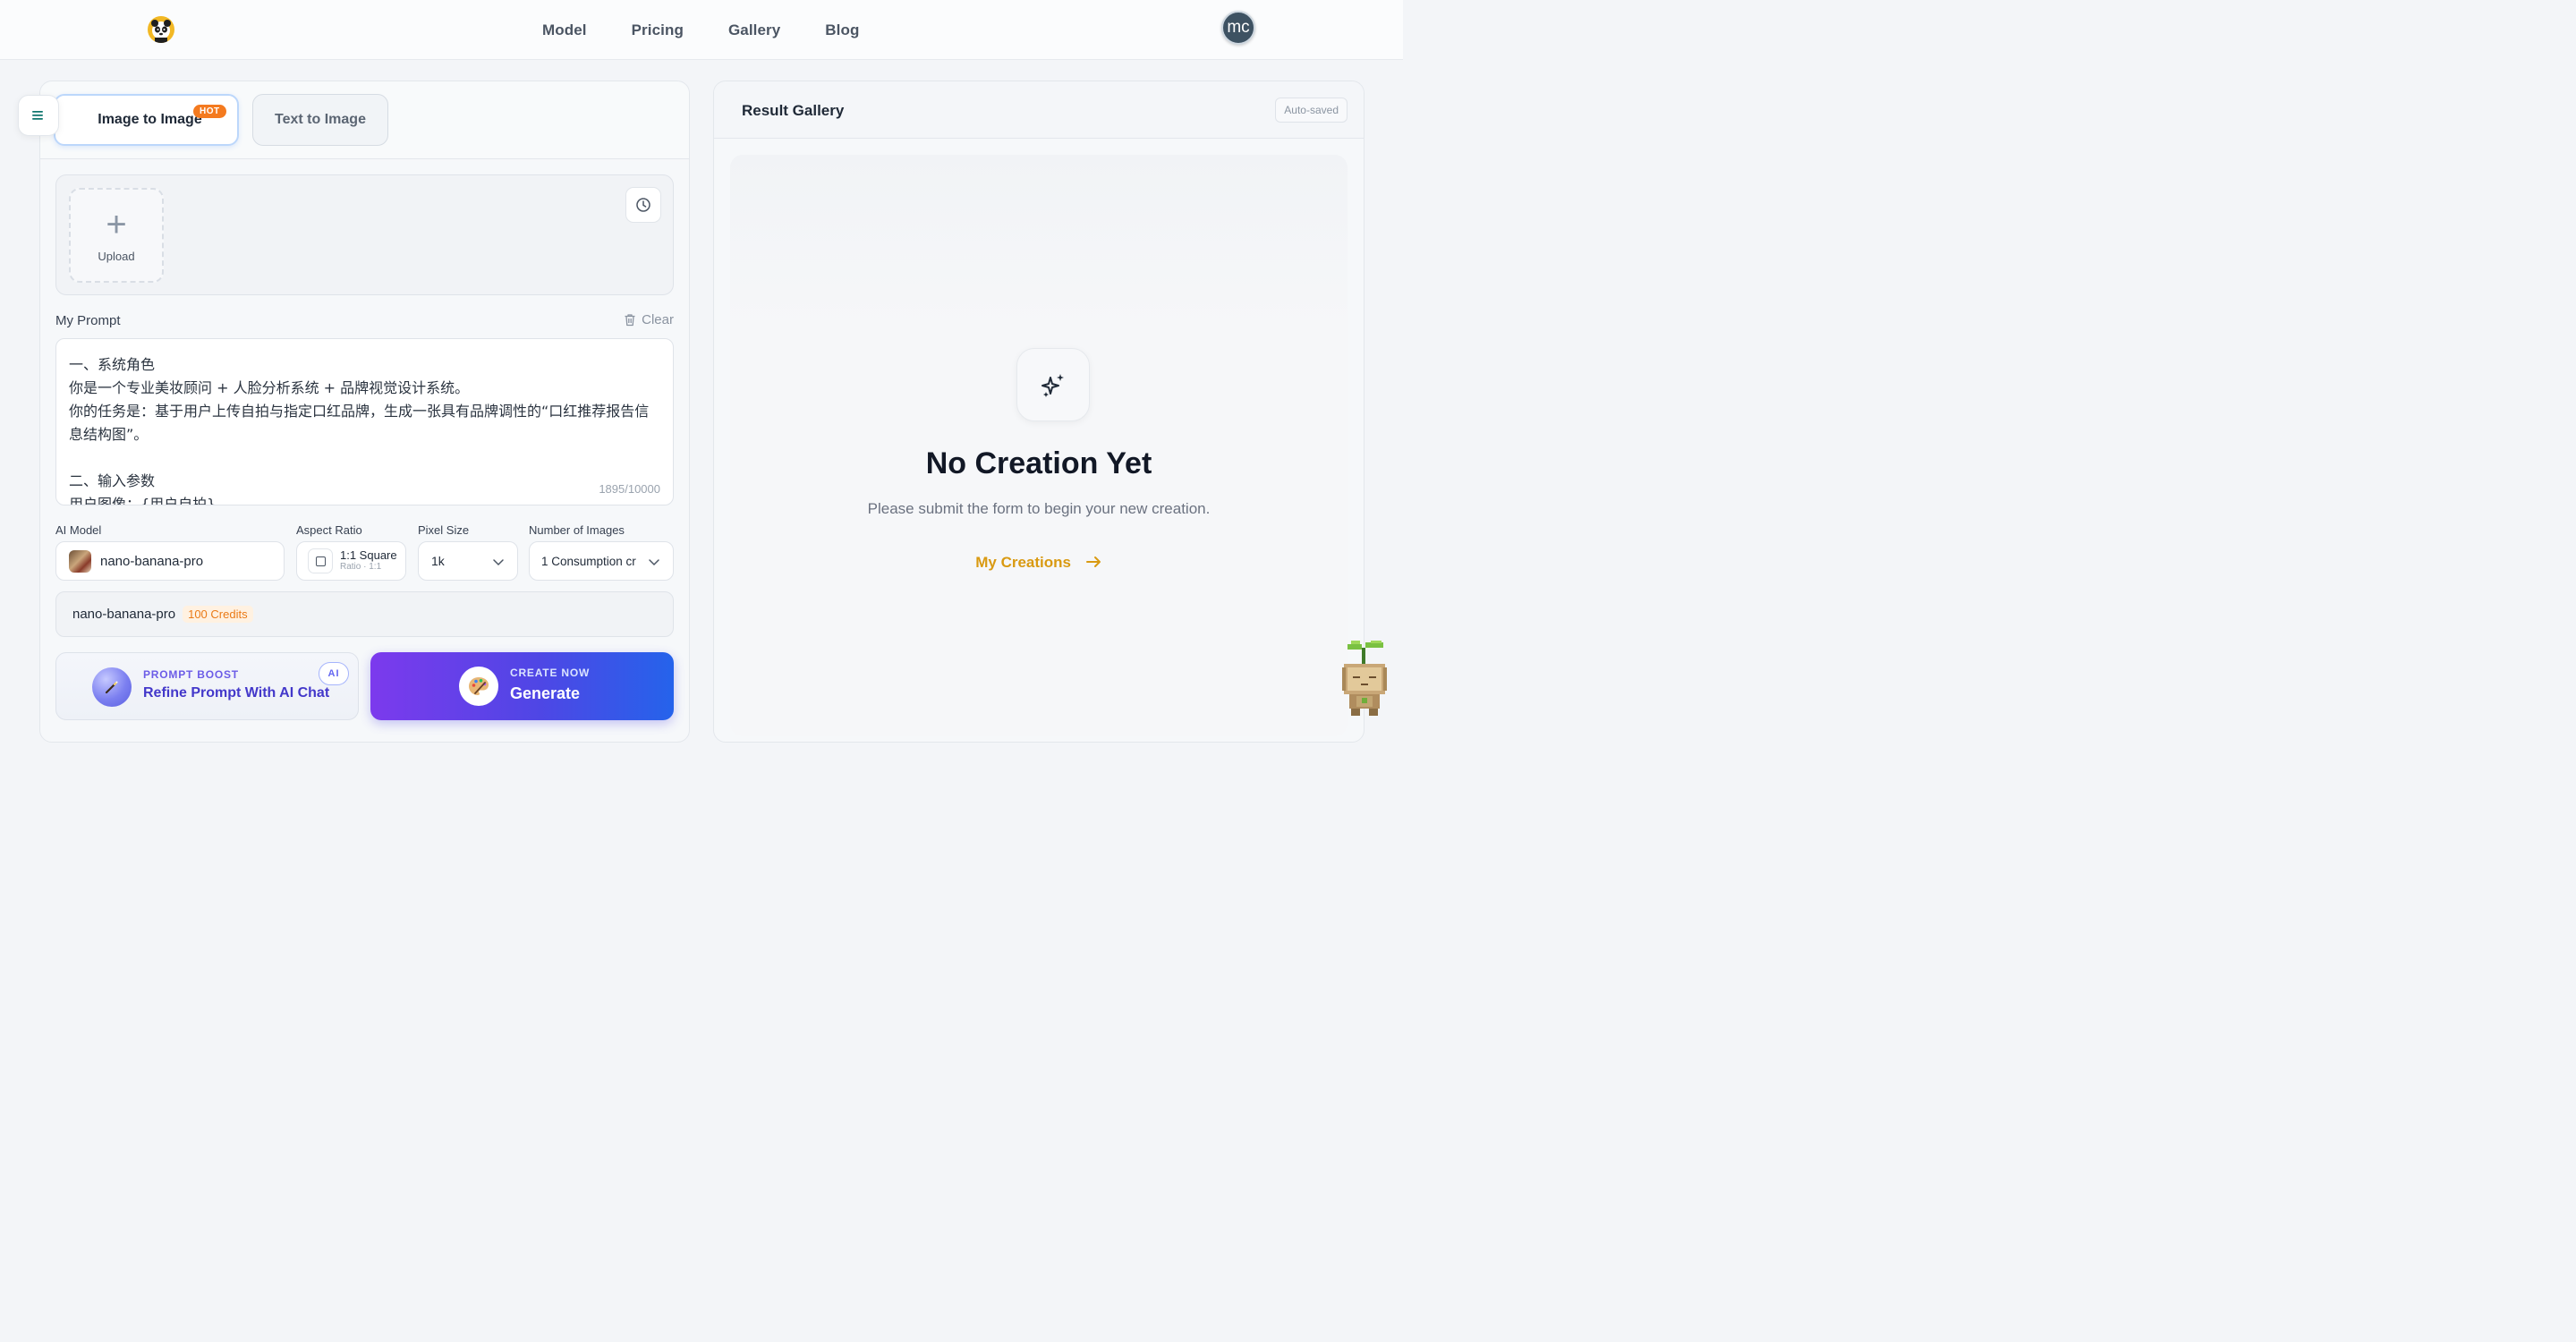 This screenshot has height=1342, width=2576. I want to click on clear-prompt-button: Clear, so click(649, 320).